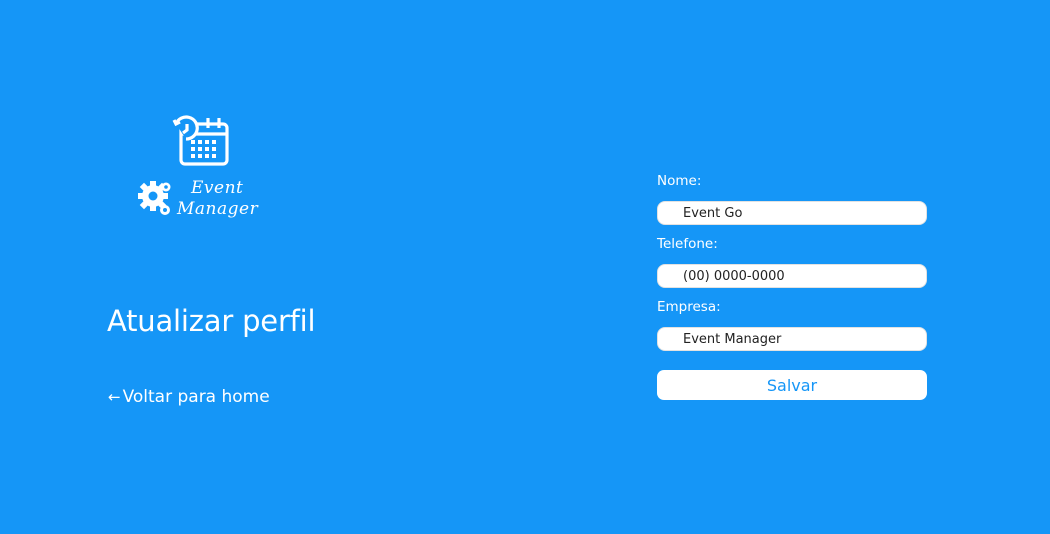  I want to click on name-input, so click(792, 213).